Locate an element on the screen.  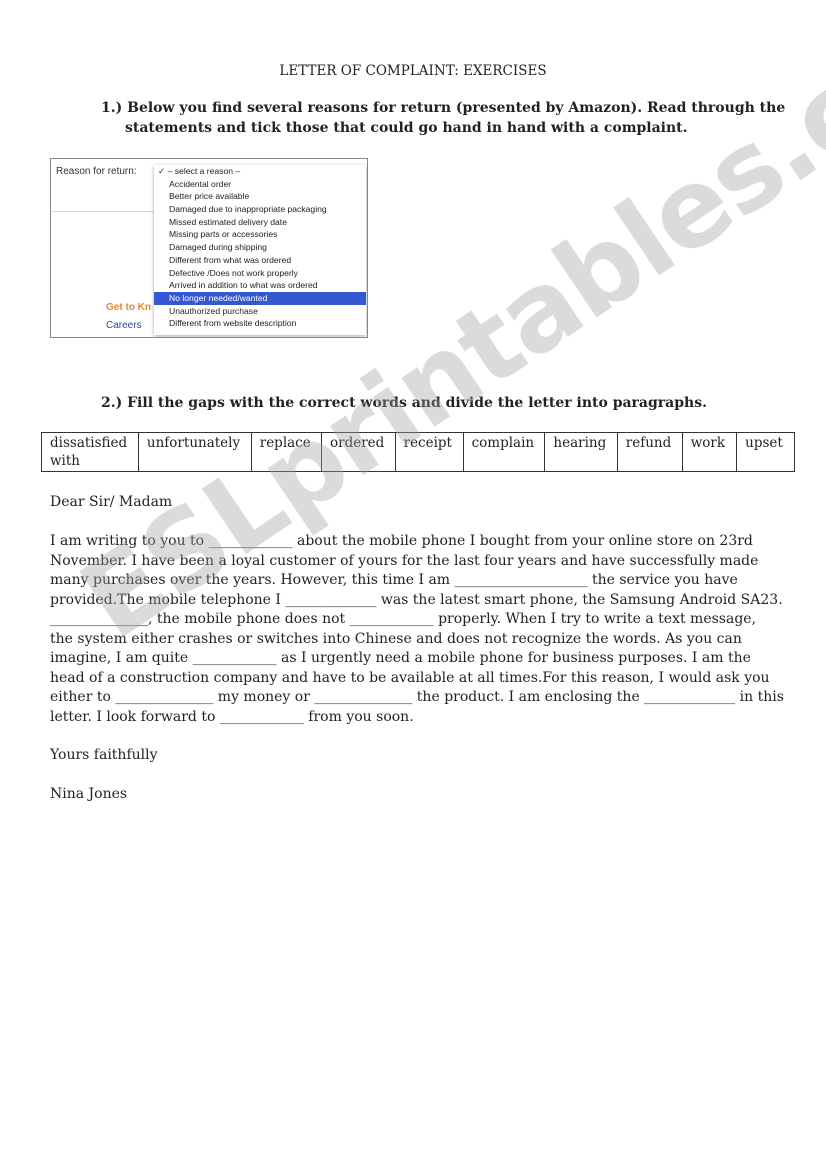
letter-closing: Yours faithfully is located at coordinates (104, 755).